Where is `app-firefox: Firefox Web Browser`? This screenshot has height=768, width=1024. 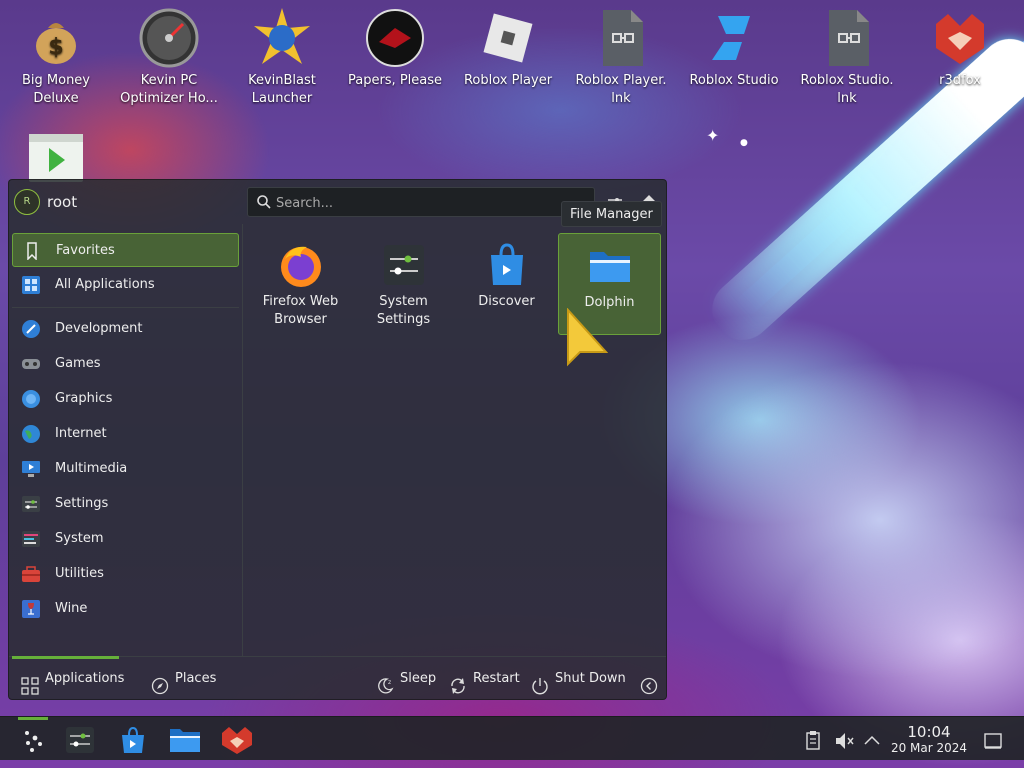
app-firefox: Firefox Web Browser is located at coordinates (300, 284).